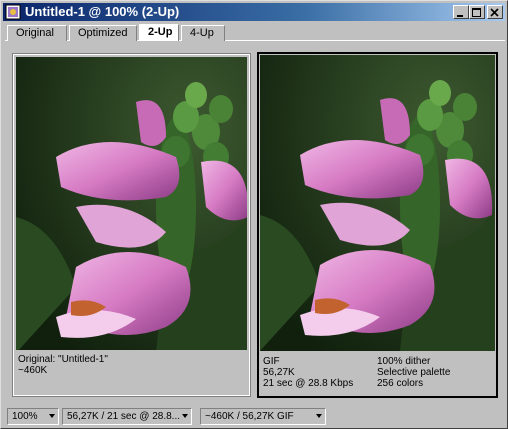  What do you see at coordinates (25, 416) in the screenshot?
I see `zoom-value: 100%` at bounding box center [25, 416].